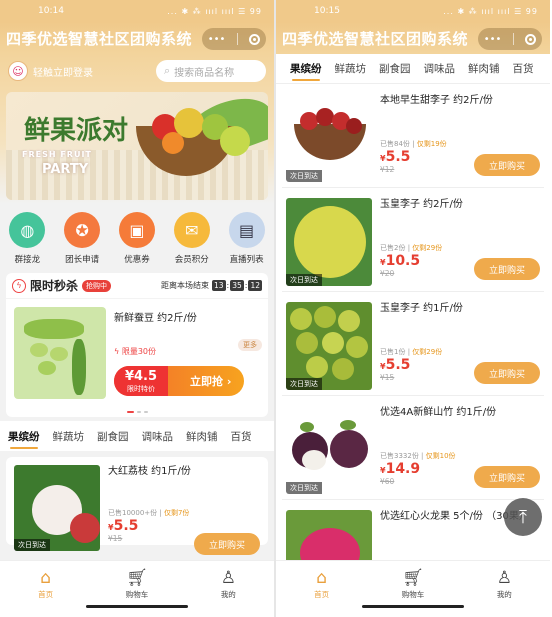 This screenshot has width=552, height=617. What do you see at coordinates (250, 345) in the screenshot?
I see `more-button: 更多` at bounding box center [250, 345].